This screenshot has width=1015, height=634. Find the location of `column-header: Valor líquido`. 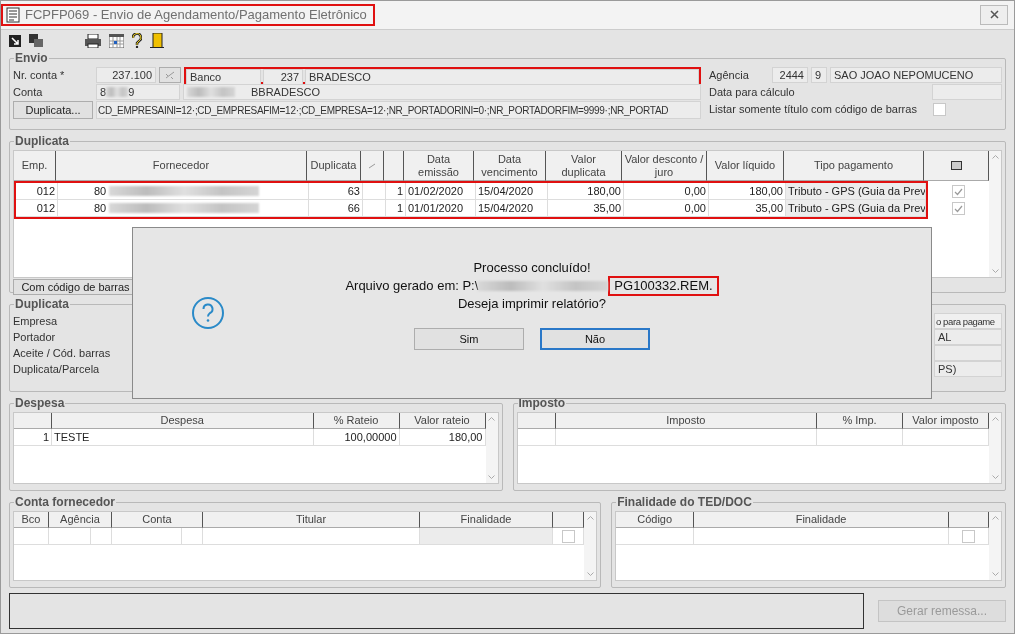

column-header: Valor líquido is located at coordinates (745, 166).